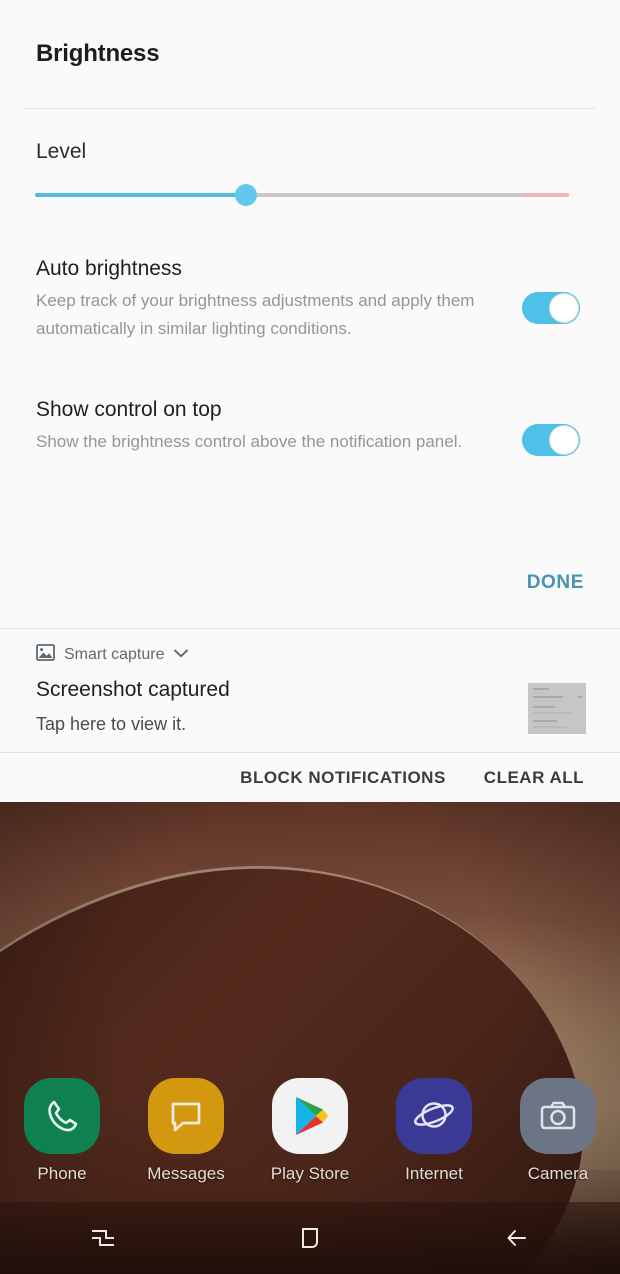  Describe the element at coordinates (186, 1173) in the screenshot. I see `dock-label: Messages` at that location.